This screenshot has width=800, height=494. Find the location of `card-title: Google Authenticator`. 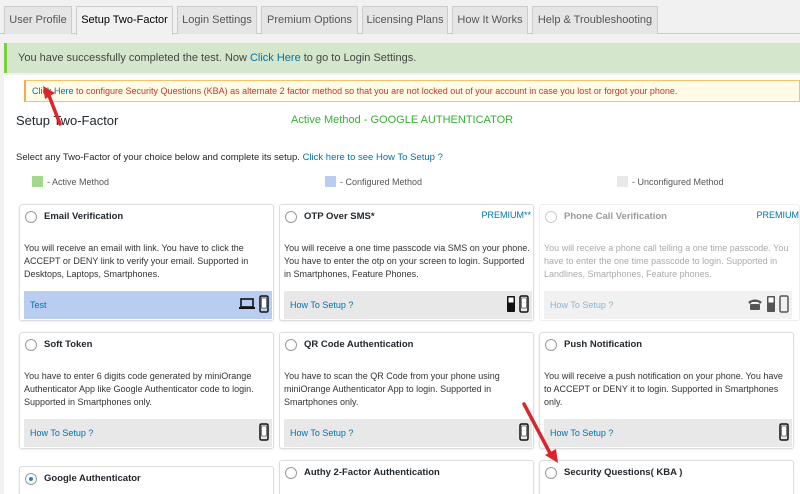

card-title: Google Authenticator is located at coordinates (92, 478).